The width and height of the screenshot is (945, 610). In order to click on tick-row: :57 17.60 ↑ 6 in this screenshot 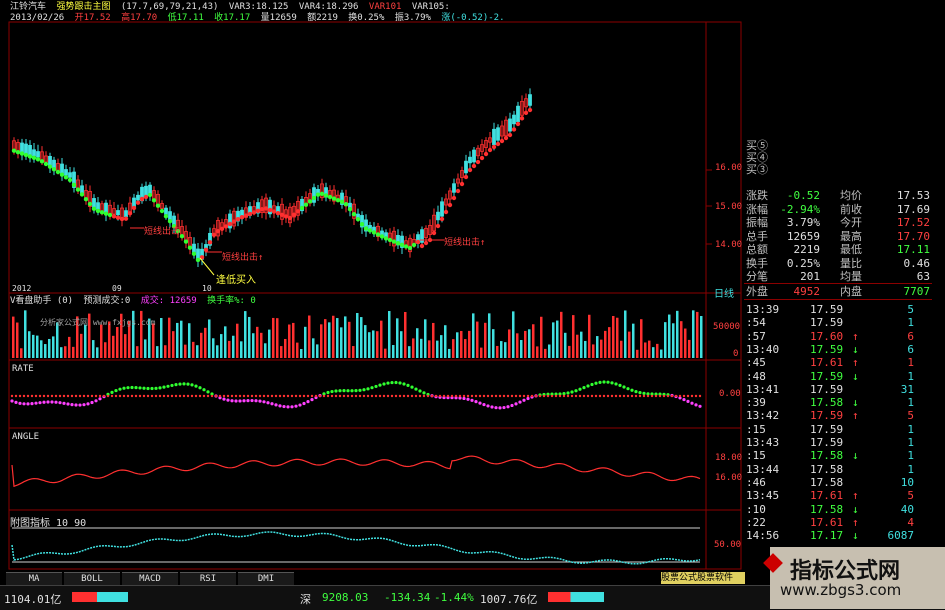, I will do `click(838, 337)`.